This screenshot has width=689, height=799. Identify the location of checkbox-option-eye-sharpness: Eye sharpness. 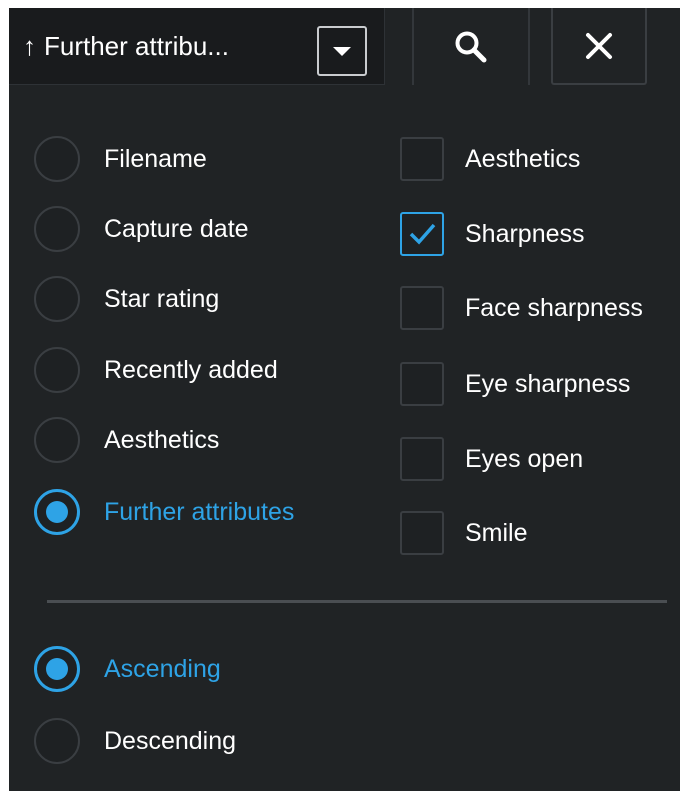
(515, 384).